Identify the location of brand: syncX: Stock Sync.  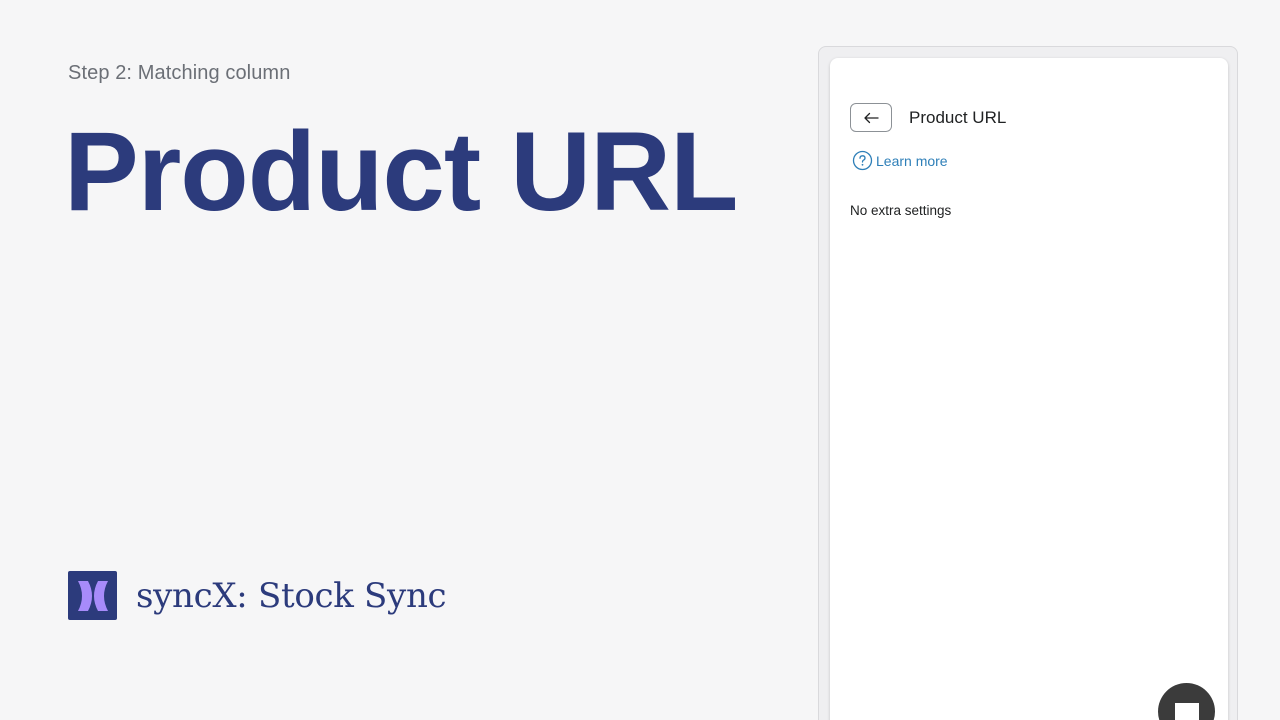
(257, 595).